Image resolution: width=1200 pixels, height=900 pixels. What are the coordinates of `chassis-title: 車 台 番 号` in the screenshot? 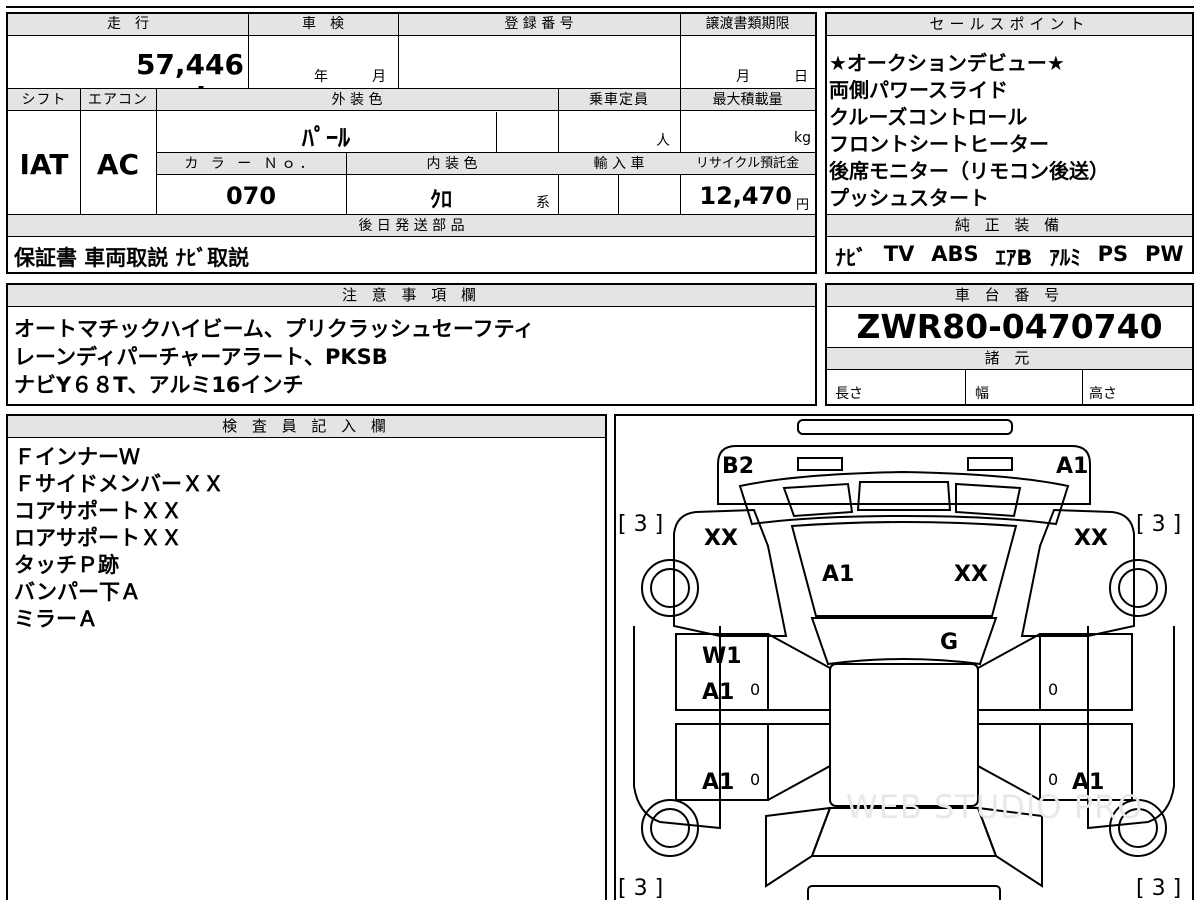 It's located at (1009, 296).